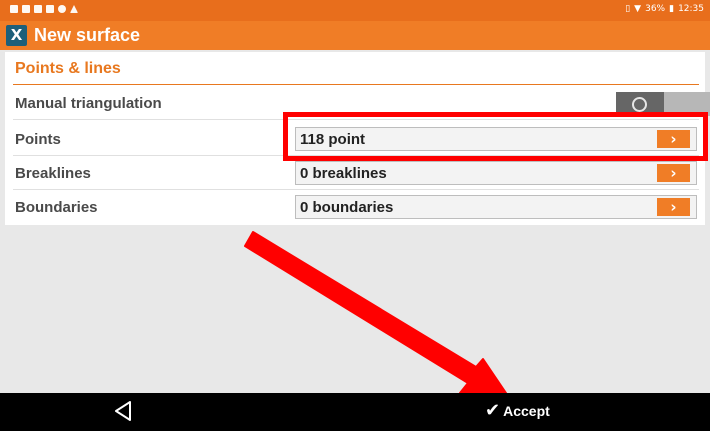 This screenshot has height=431, width=710. What do you see at coordinates (673, 207) in the screenshot?
I see `boundaries-chevron-right-icon: ›` at bounding box center [673, 207].